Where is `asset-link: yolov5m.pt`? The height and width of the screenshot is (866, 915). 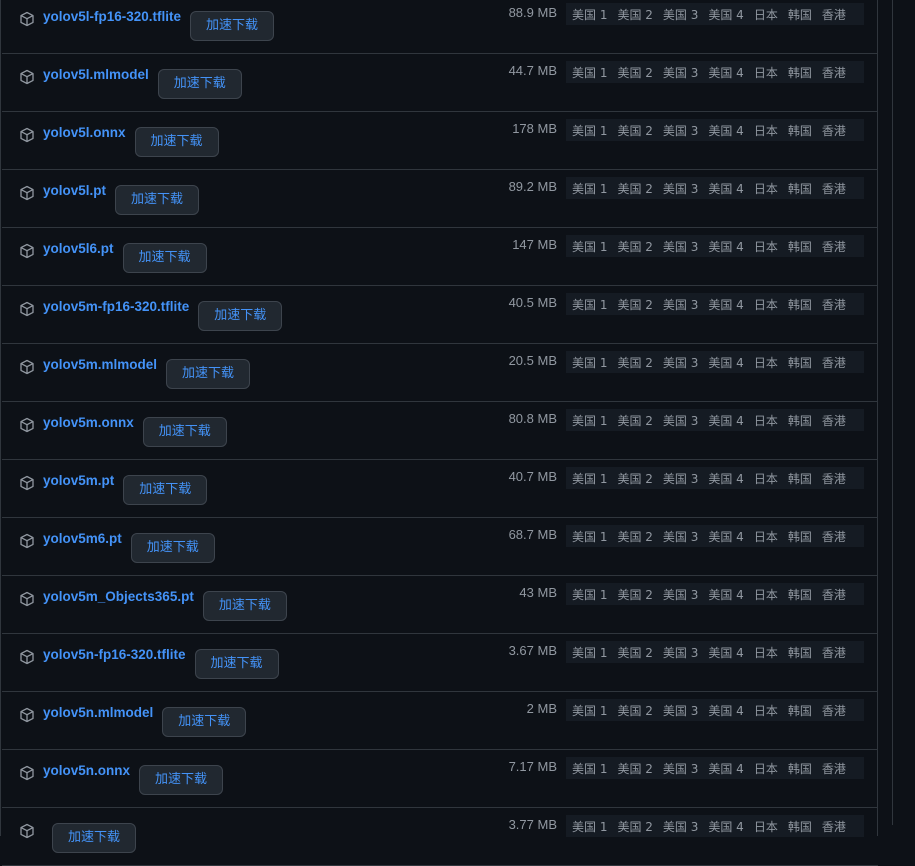
asset-link: yolov5m.pt is located at coordinates (78, 480).